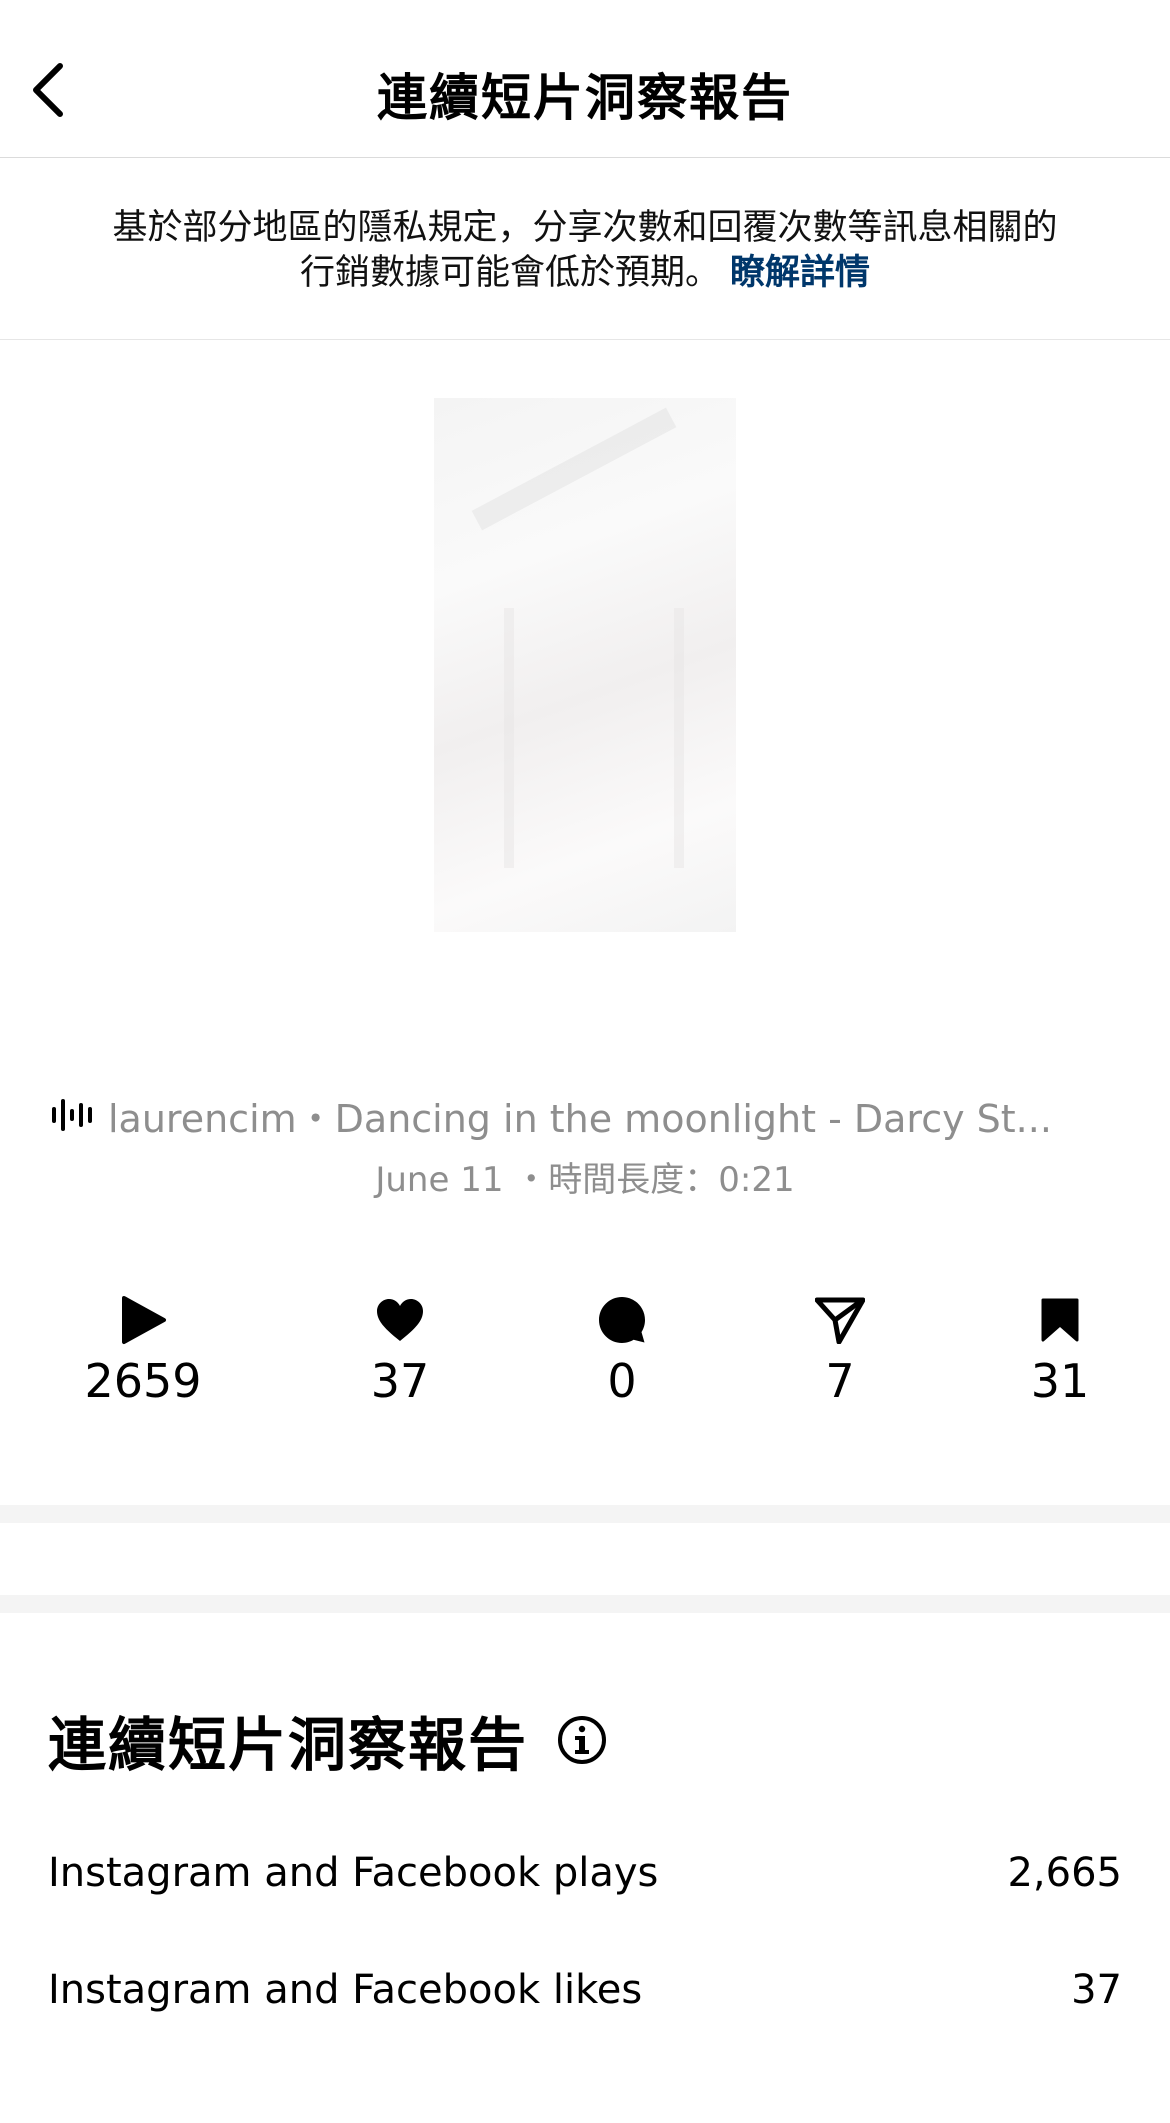  Describe the element at coordinates (1060, 1320) in the screenshot. I see `bookmark-icon` at that location.